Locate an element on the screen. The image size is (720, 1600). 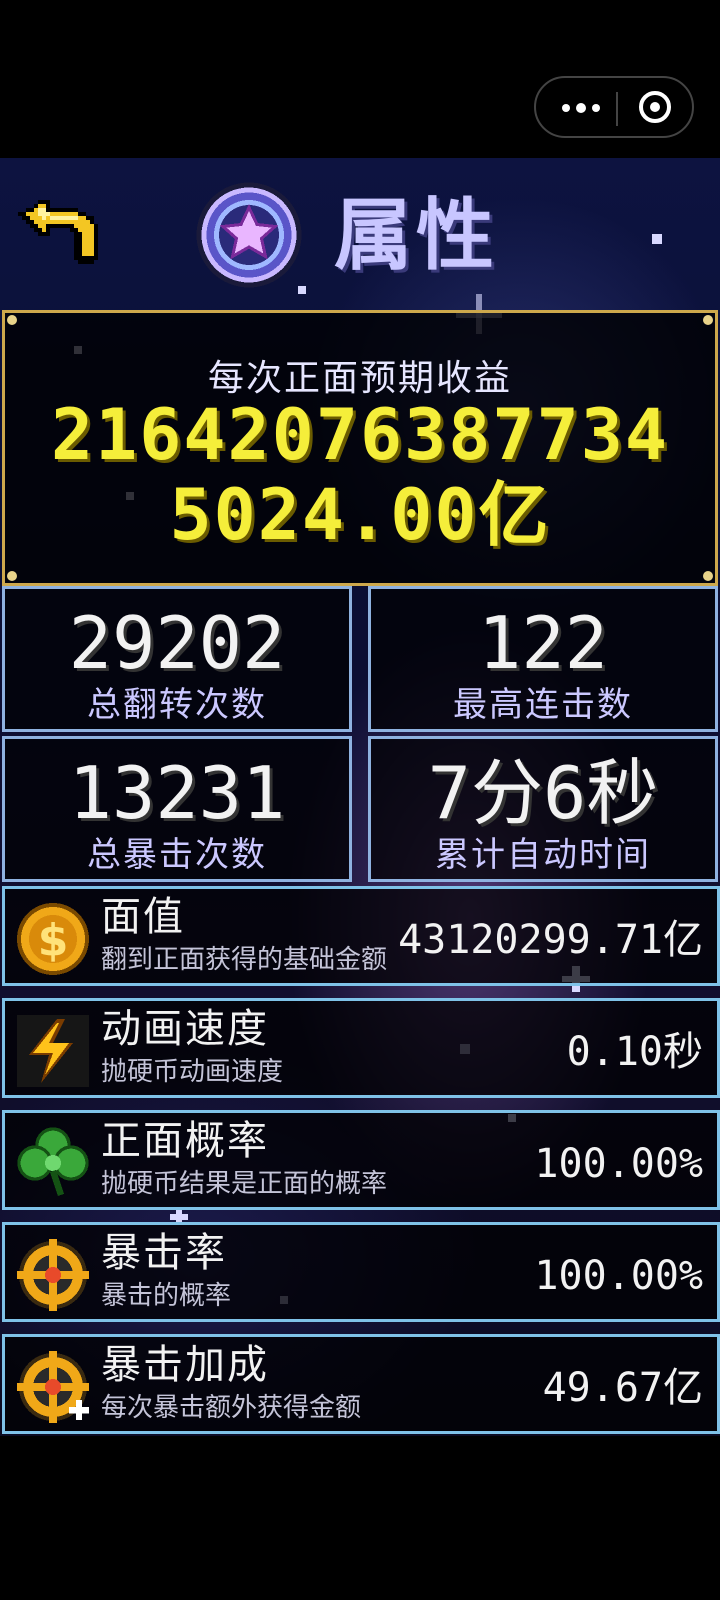
stat-max-combo: 122 最高连击数 is located at coordinates (543, 659).